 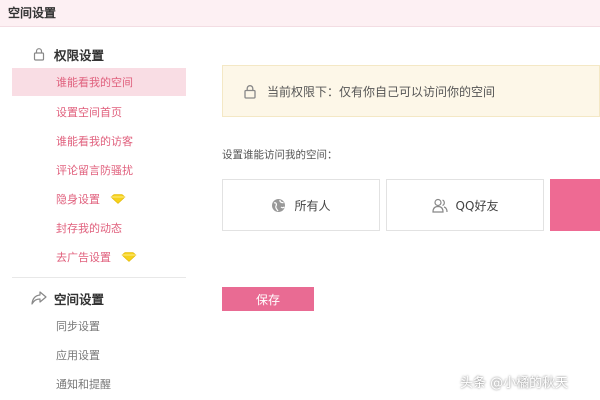 I want to click on option-everyone: 所有人, so click(x=301, y=205).